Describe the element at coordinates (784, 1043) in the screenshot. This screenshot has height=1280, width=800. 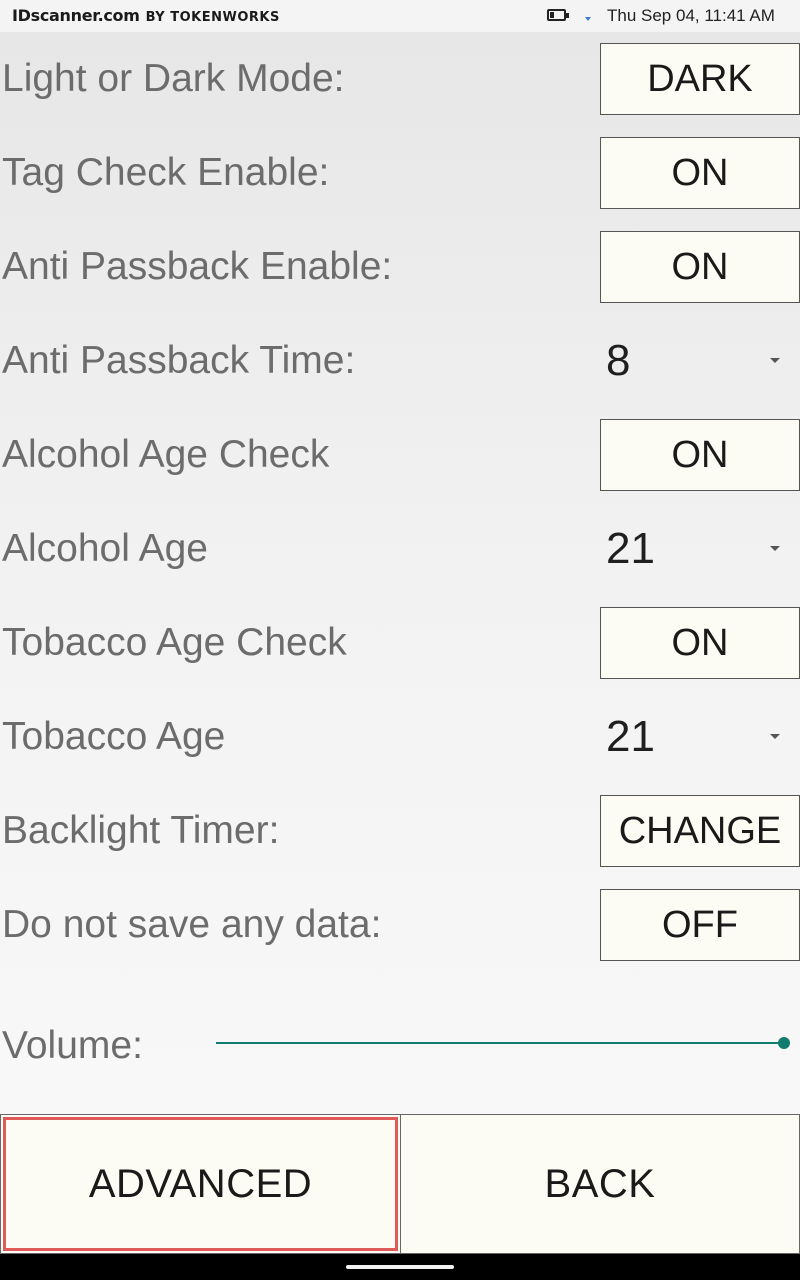
I see `volume-thumb` at that location.